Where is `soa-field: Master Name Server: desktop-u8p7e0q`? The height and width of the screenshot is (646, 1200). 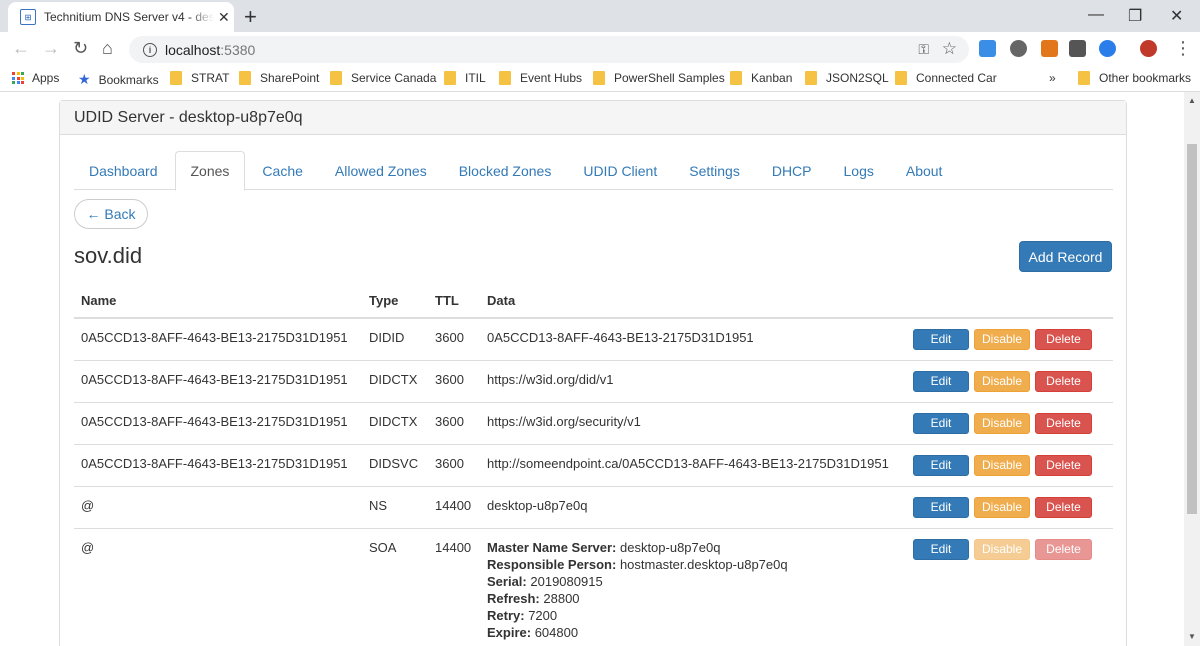 soa-field: Master Name Server: desktop-u8p7e0q is located at coordinates (693, 547).